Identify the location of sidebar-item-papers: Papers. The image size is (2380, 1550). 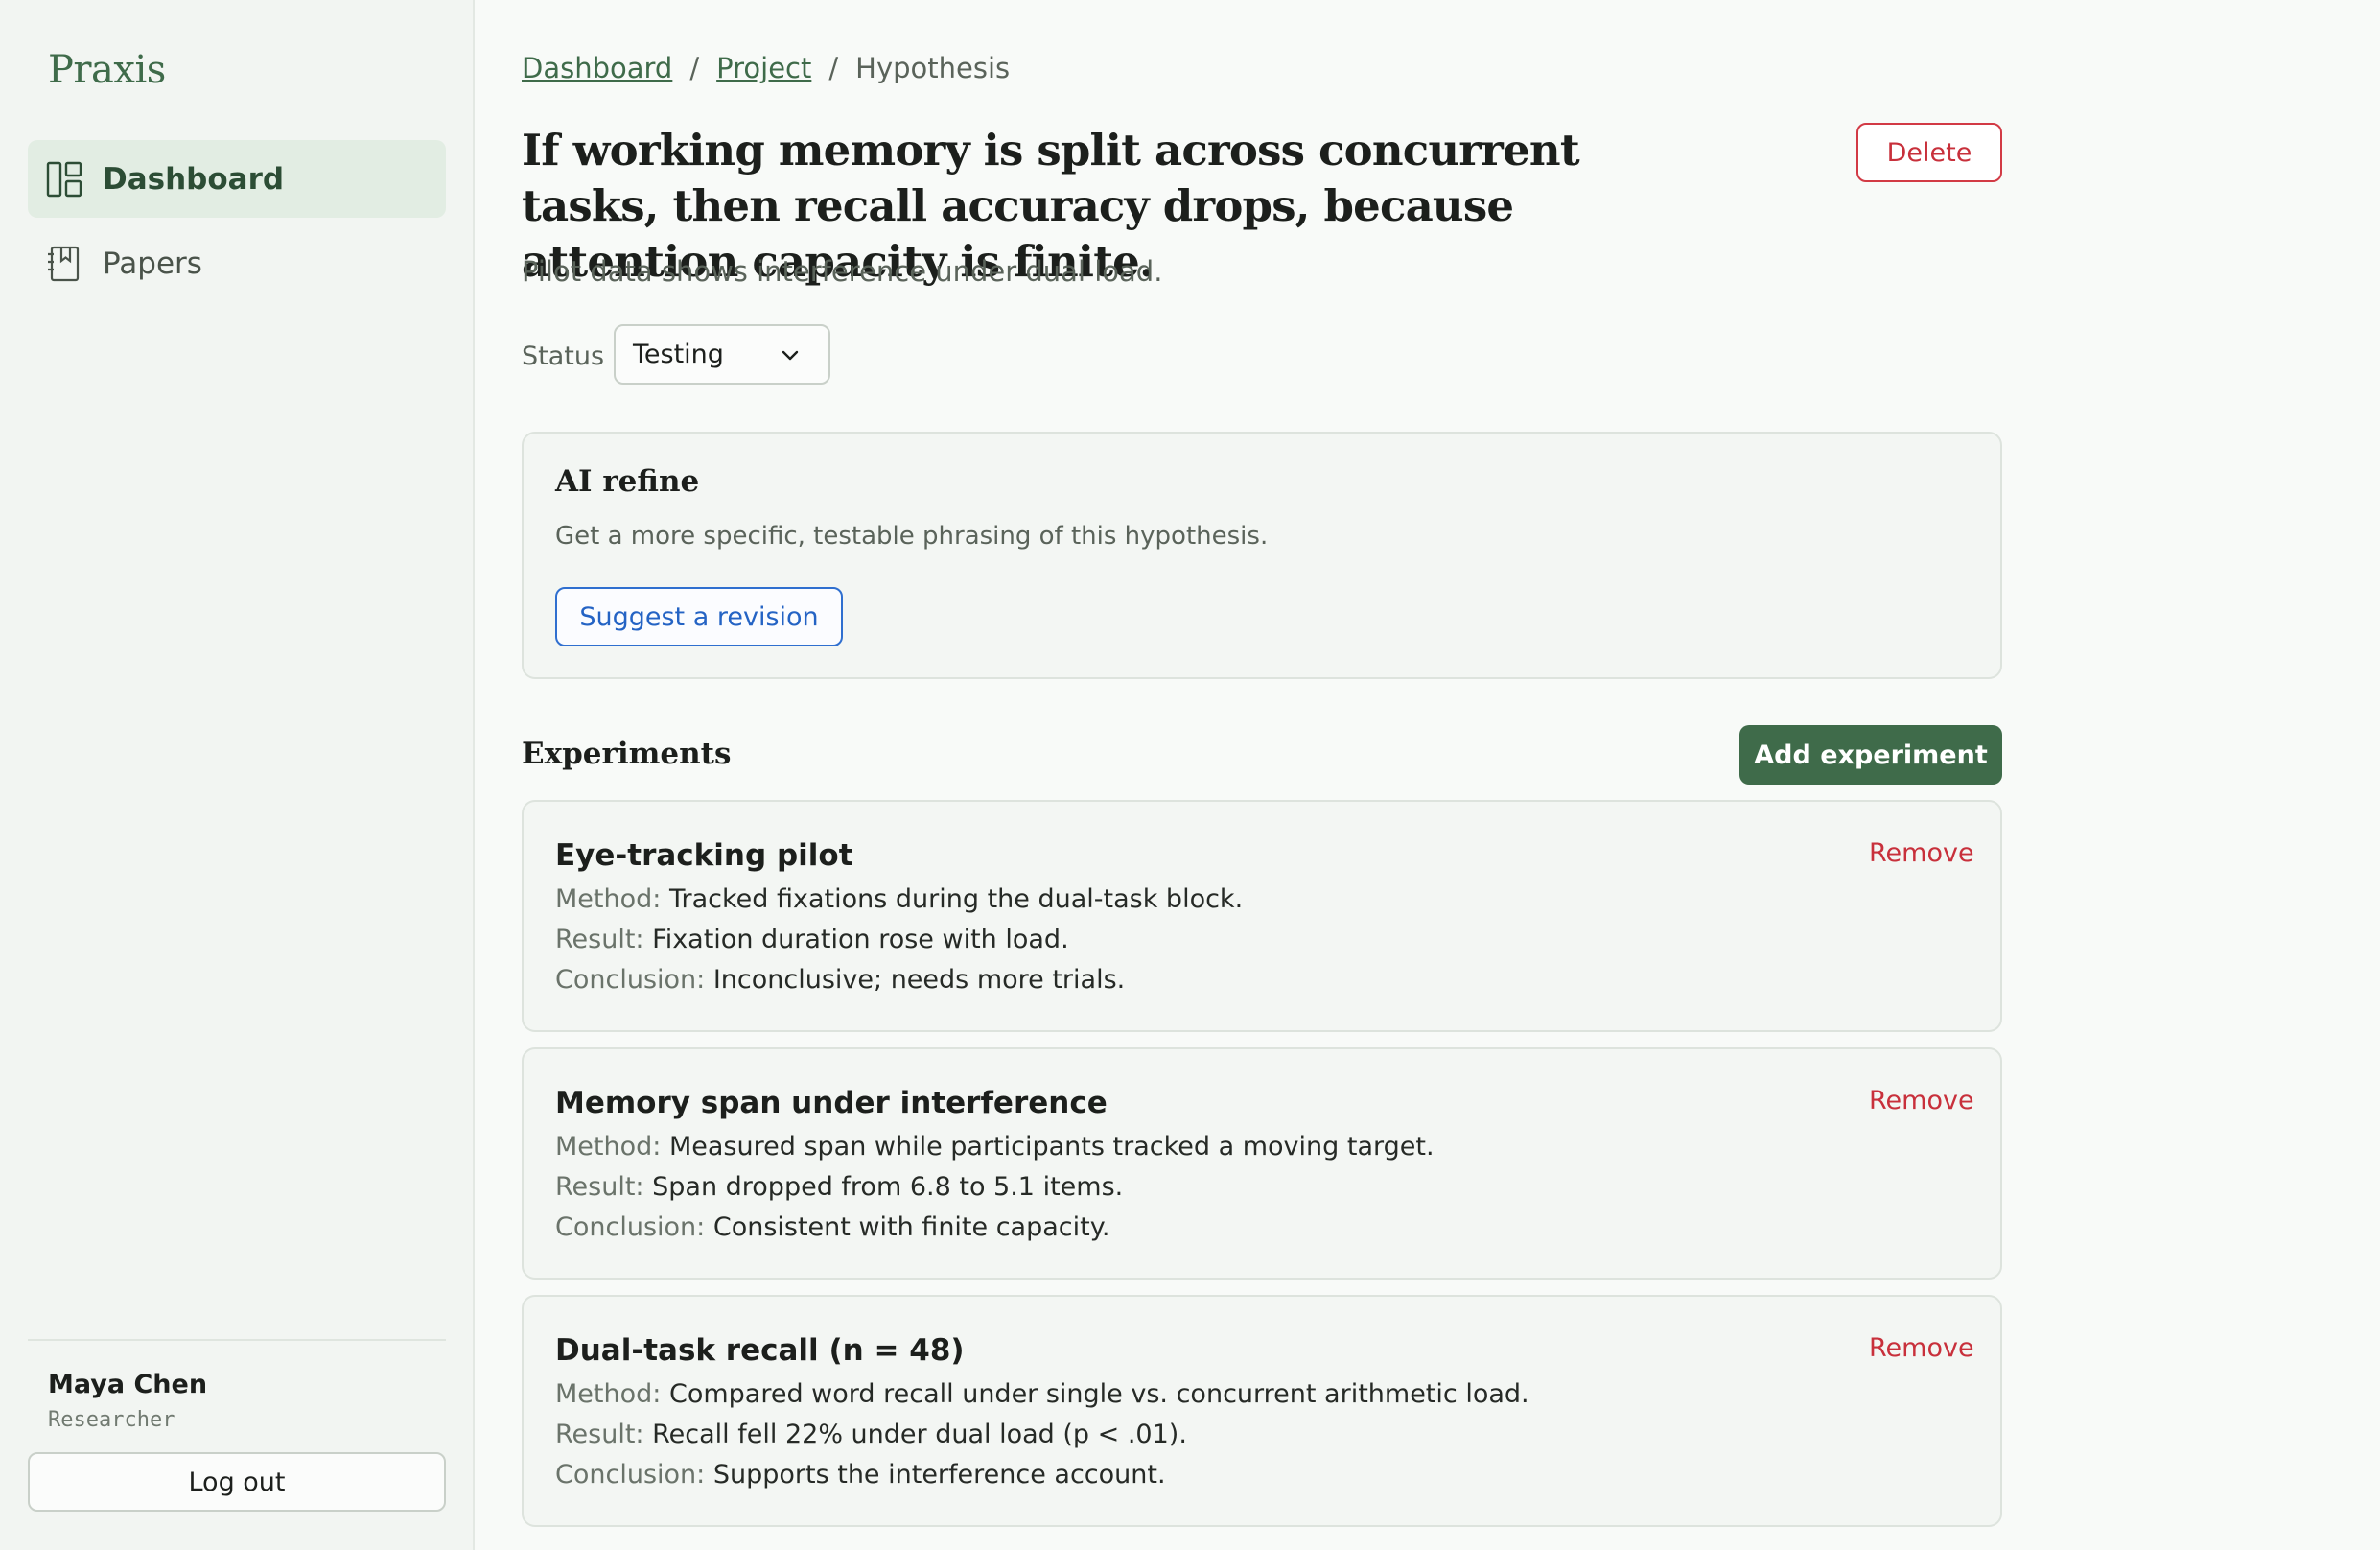
(237, 263).